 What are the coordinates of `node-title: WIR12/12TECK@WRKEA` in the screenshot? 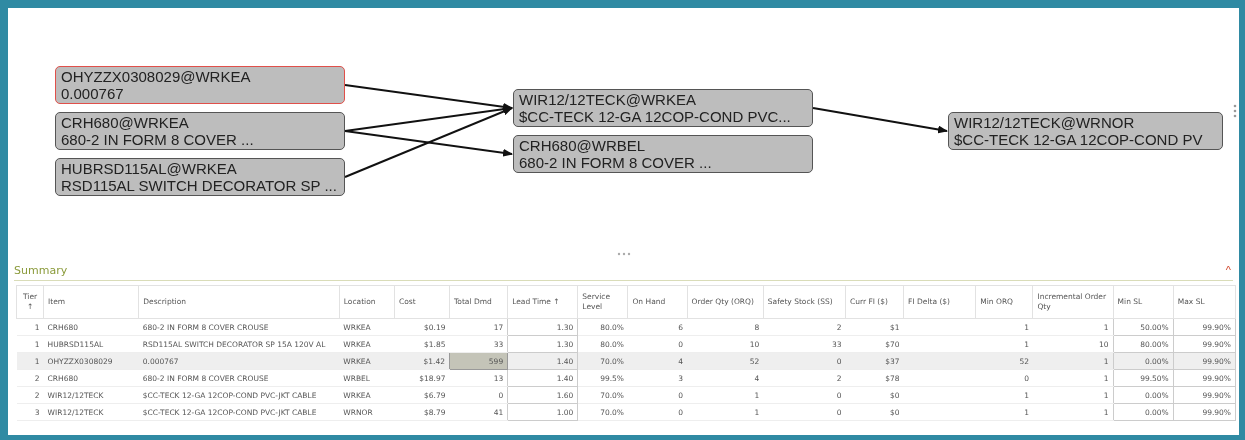 It's located at (608, 99).